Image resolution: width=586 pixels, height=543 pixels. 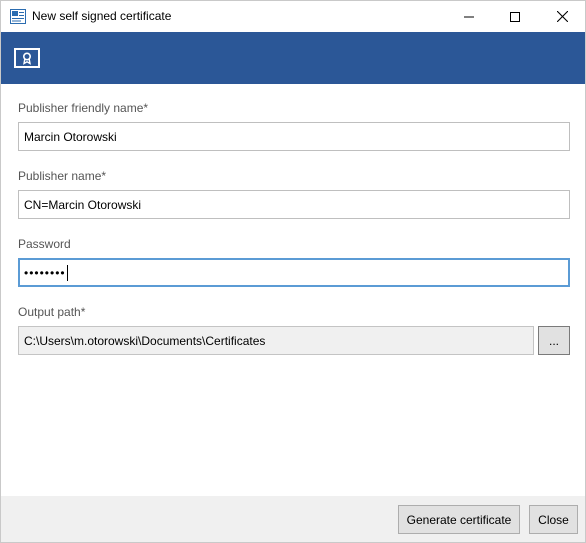 What do you see at coordinates (83, 204) in the screenshot?
I see `publisher-name-value: CN=Marcin Otorowski` at bounding box center [83, 204].